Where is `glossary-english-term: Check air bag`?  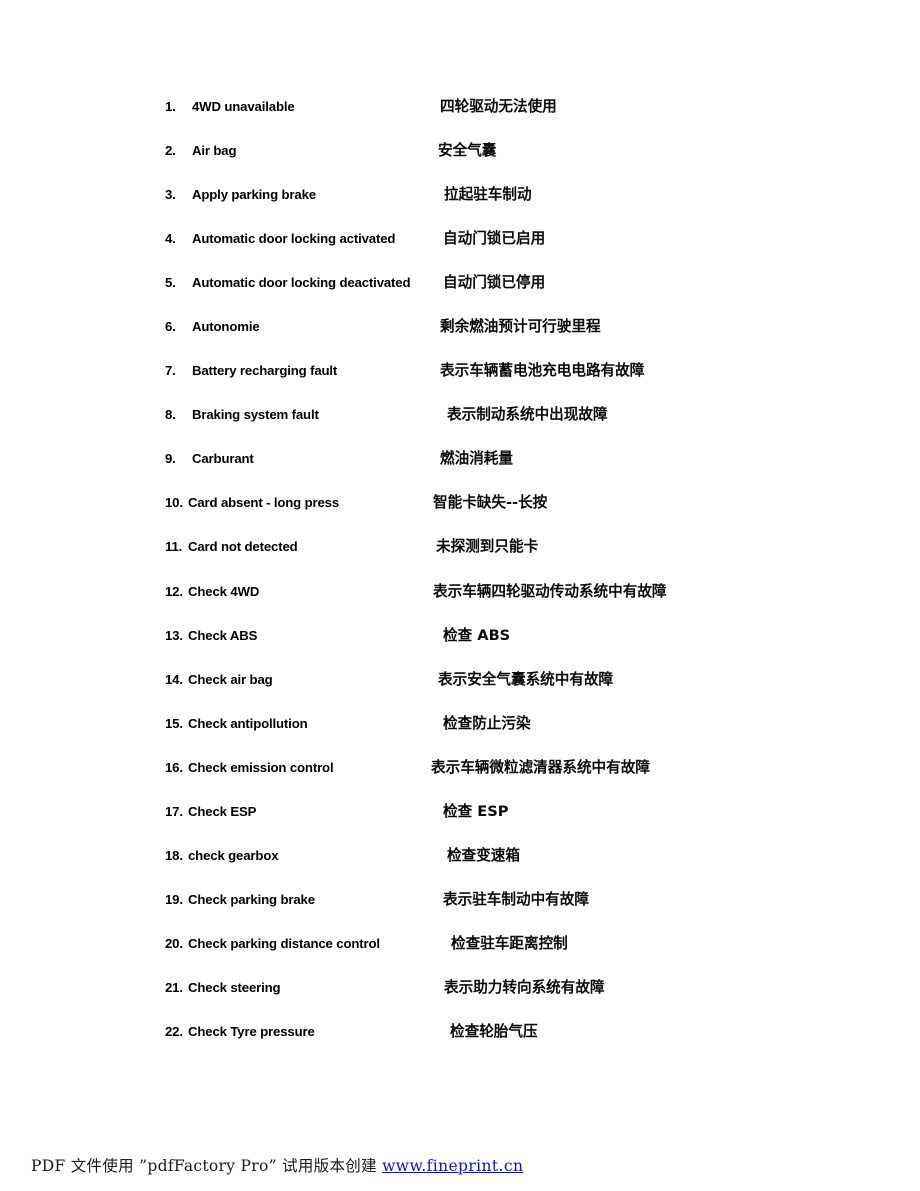 glossary-english-term: Check air bag is located at coordinates (230, 679).